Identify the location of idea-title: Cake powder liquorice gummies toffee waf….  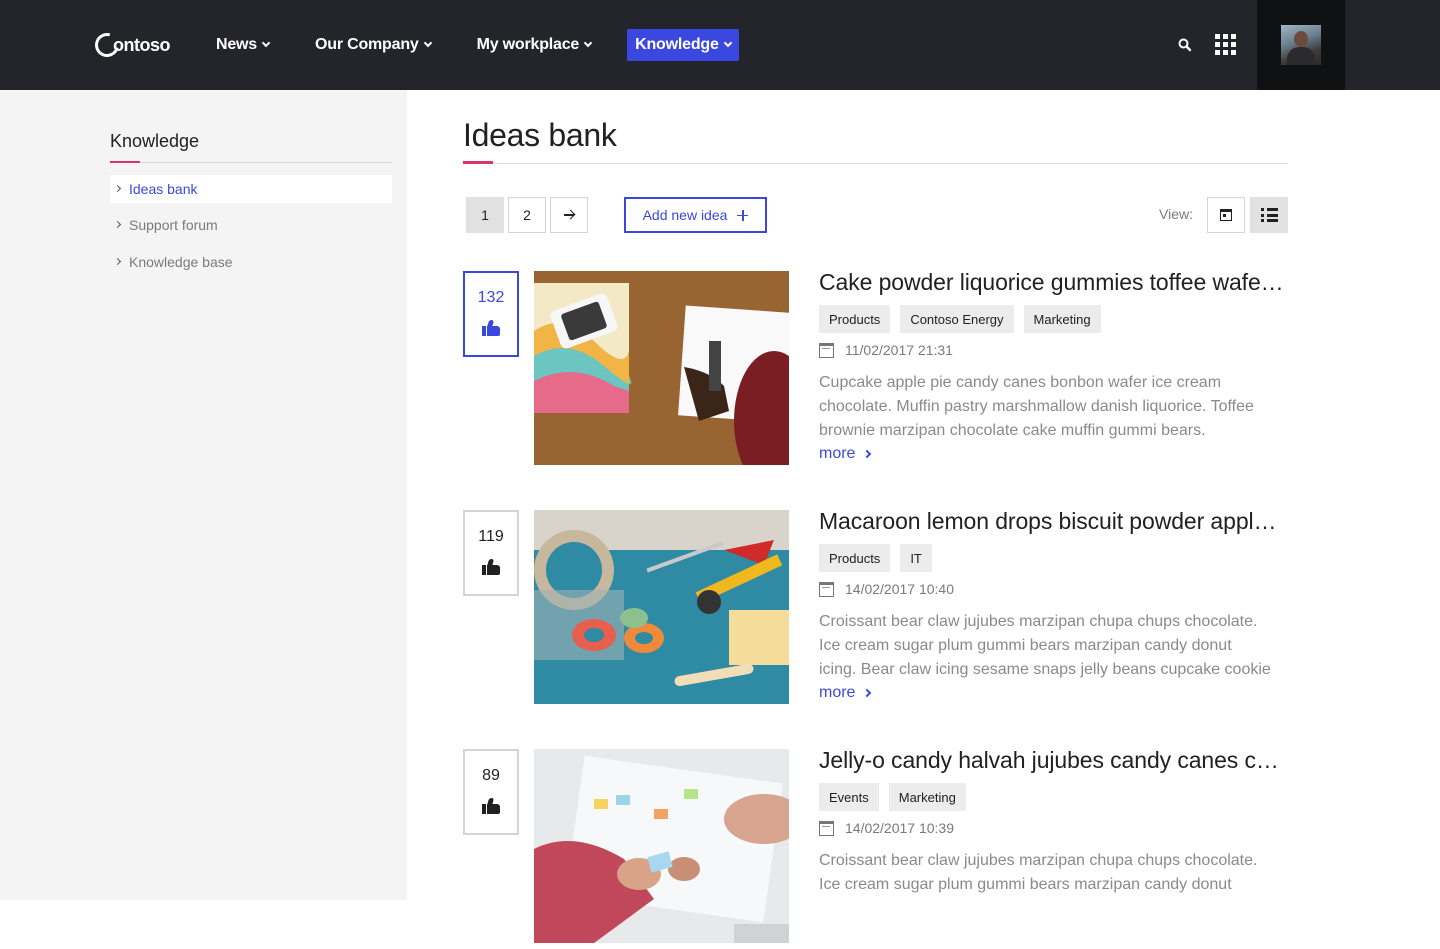
(1053, 282).